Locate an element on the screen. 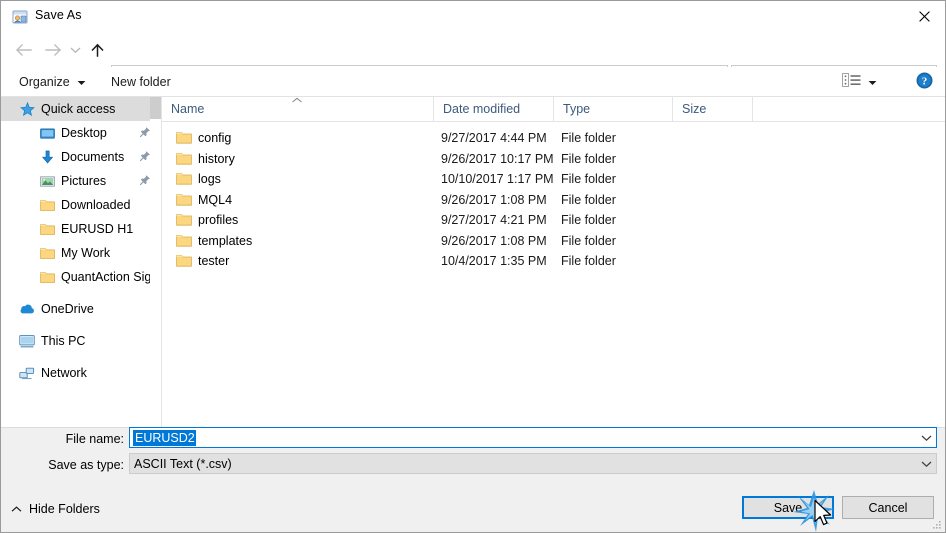  save-as-icon is located at coordinates (20, 17).